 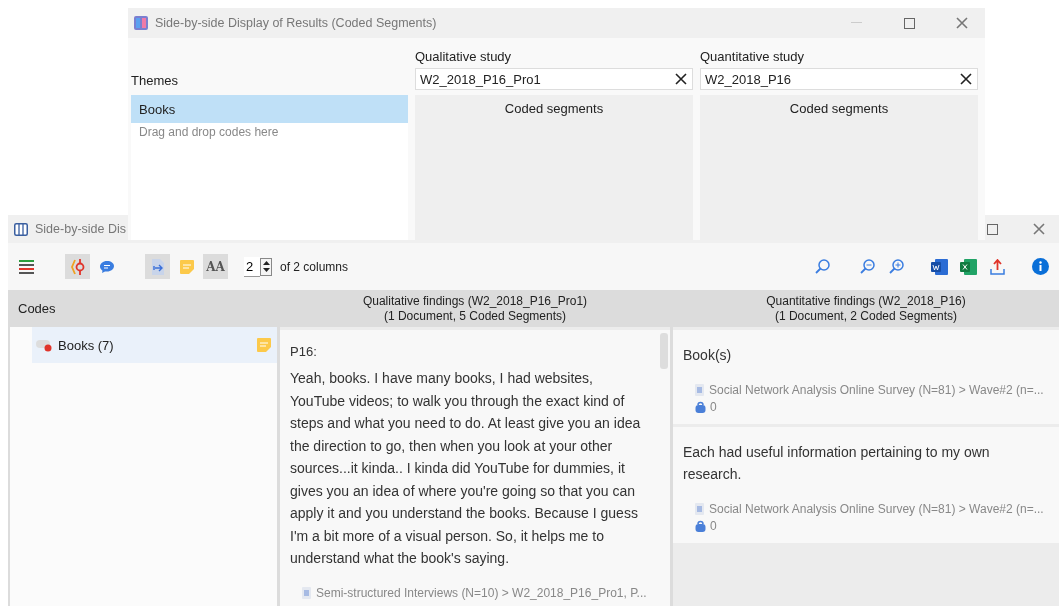 I want to click on column-title: Qualitative findings (W2_2018_P16_Pro1), so click(x=475, y=301).